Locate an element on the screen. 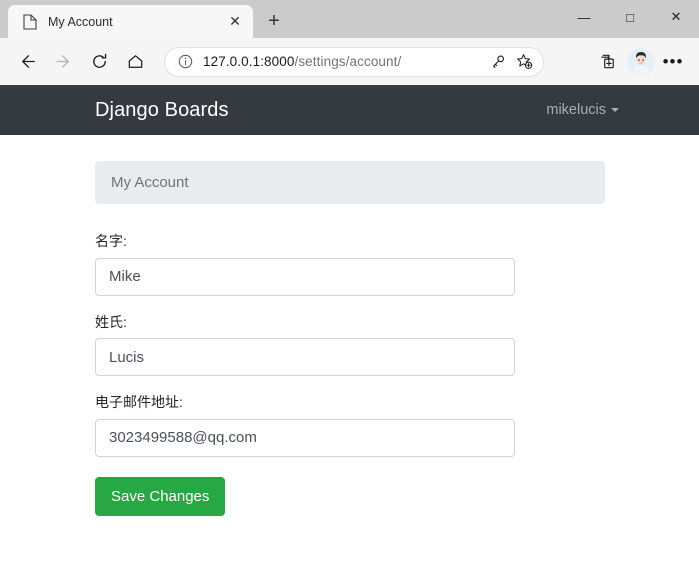  browser-toolbar: 127.0.0.1:8000/settings/account/ ••• is located at coordinates (349, 61).